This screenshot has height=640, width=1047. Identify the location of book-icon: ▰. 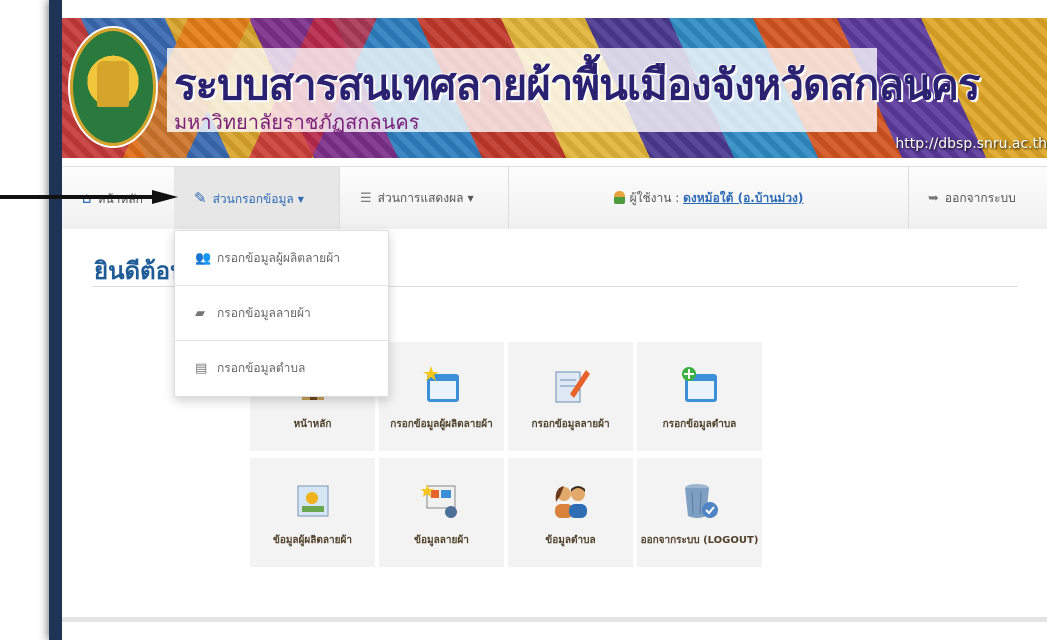
(200, 313).